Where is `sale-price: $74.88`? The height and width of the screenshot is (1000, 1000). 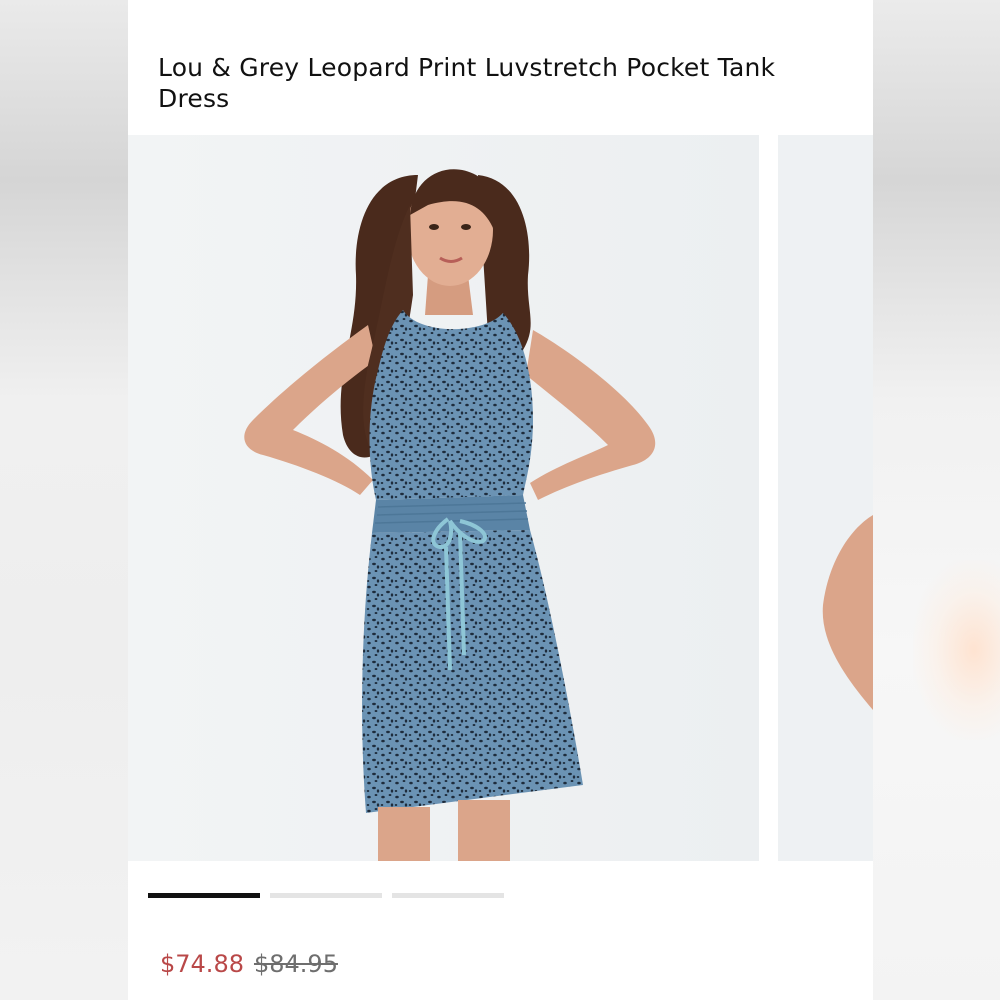 sale-price: $74.88 is located at coordinates (202, 964).